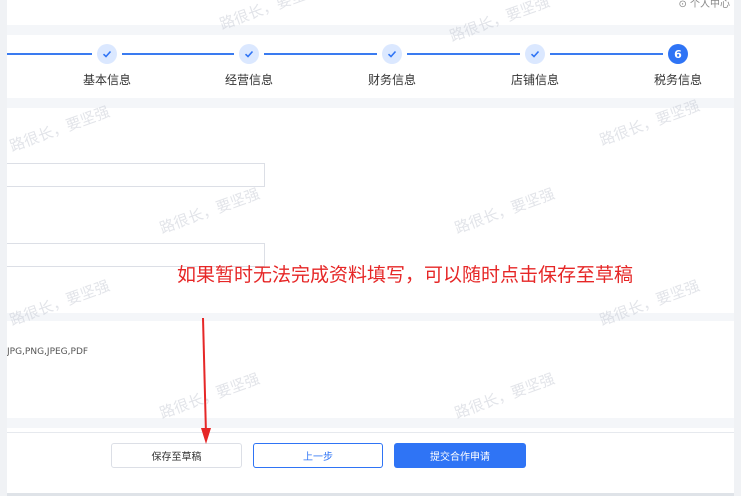 Image resolution: width=741 pixels, height=496 pixels. What do you see at coordinates (48, 352) in the screenshot?
I see `upload-format-hint: JPG,PNG,JPEG,PDF` at bounding box center [48, 352].